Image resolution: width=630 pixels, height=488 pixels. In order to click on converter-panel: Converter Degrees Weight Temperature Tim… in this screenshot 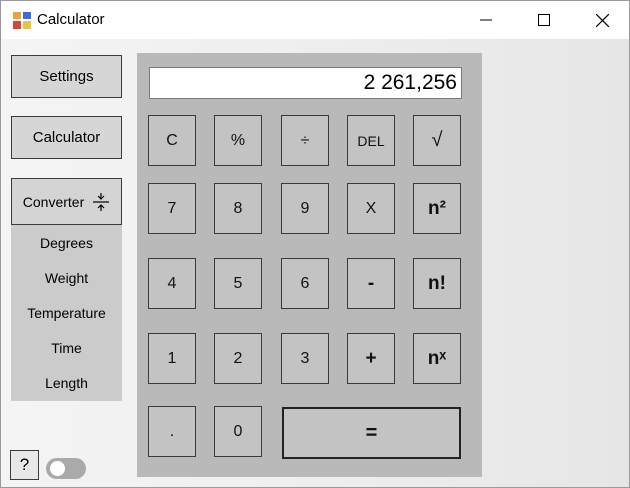, I will do `click(66, 289)`.